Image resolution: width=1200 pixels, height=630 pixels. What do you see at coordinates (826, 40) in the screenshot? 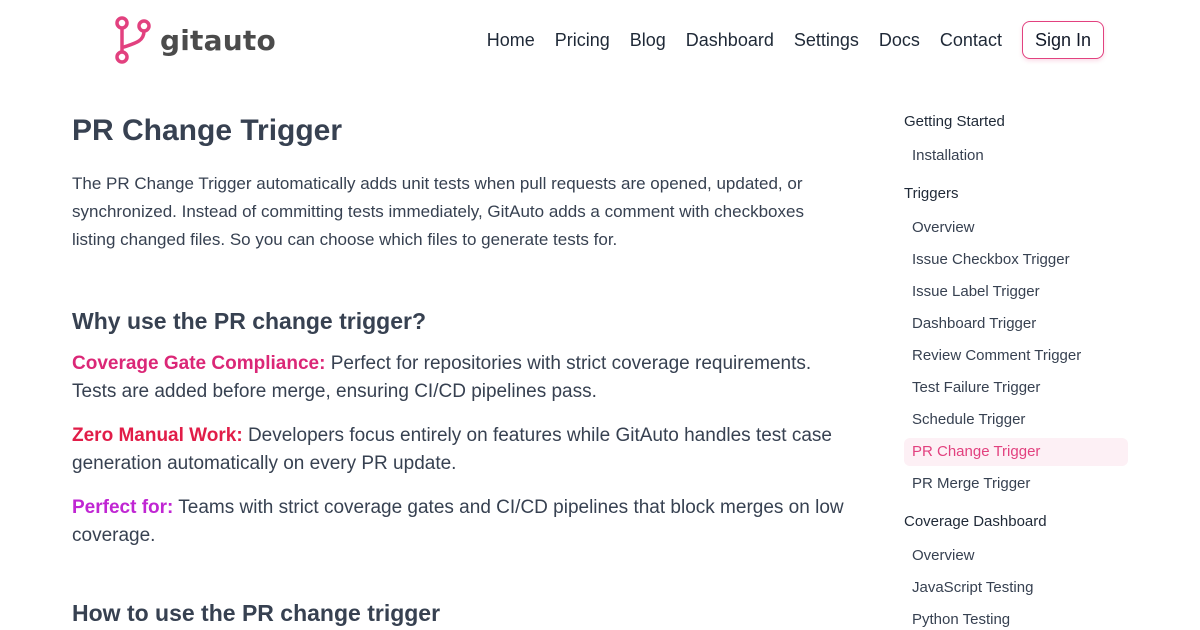
I see `nav-settings: Settings` at bounding box center [826, 40].